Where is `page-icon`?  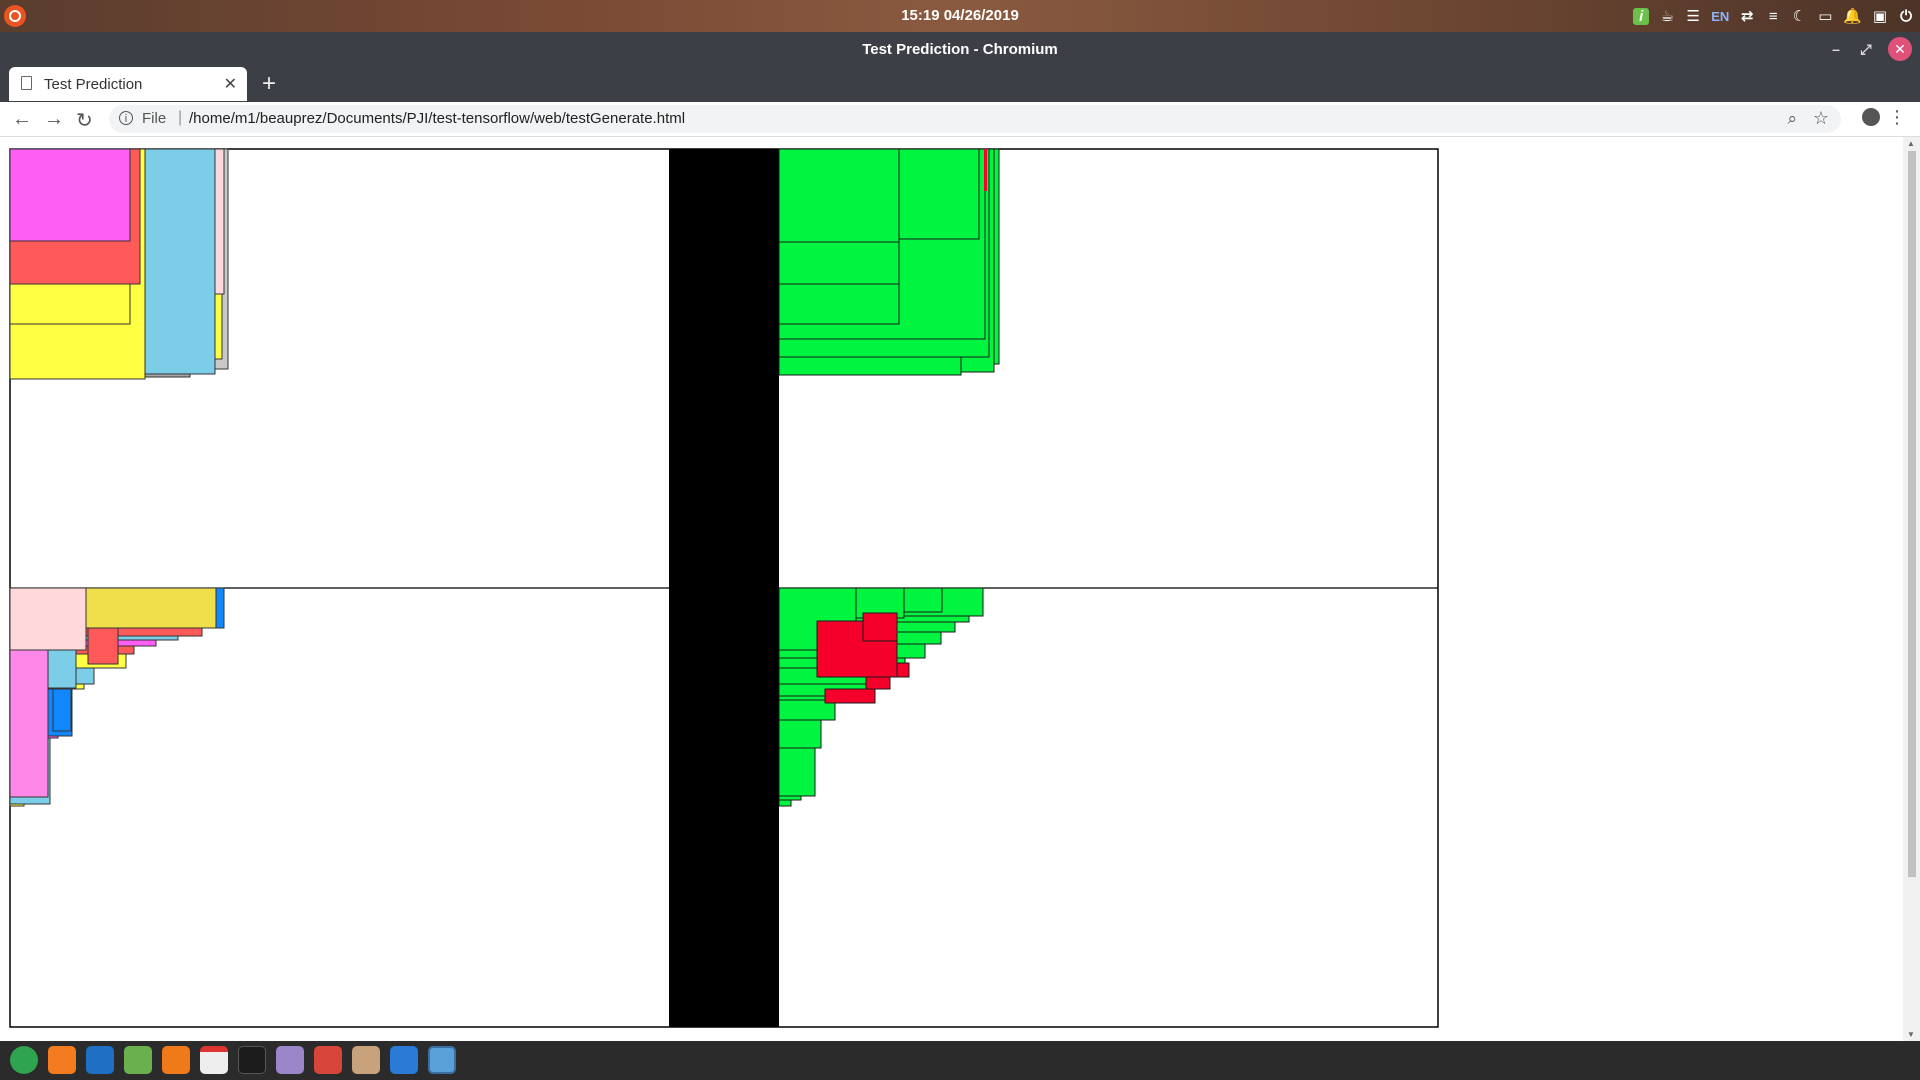
page-icon is located at coordinates (26, 83).